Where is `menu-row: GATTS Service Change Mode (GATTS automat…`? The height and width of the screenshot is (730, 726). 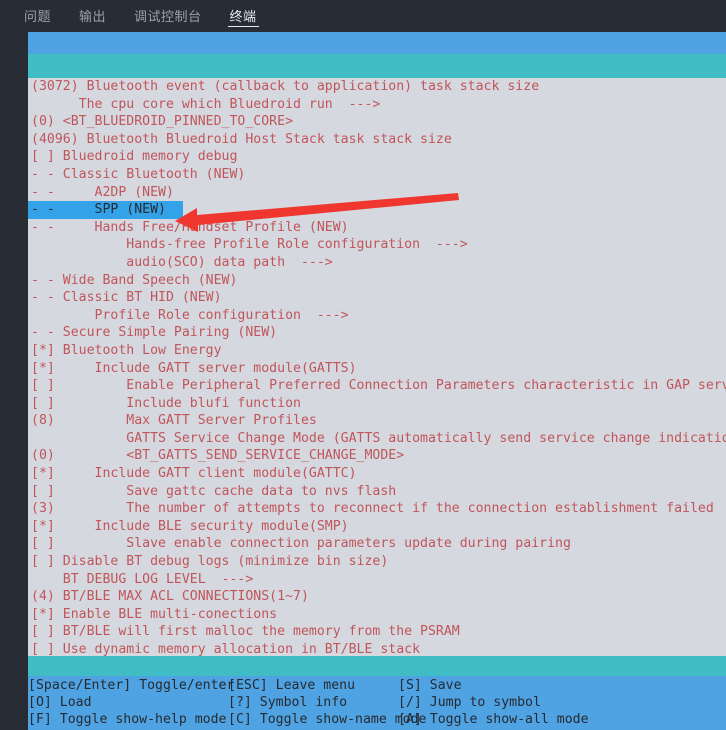
menu-row: GATTS Service Change Mode (GATTS automat… is located at coordinates (377, 439).